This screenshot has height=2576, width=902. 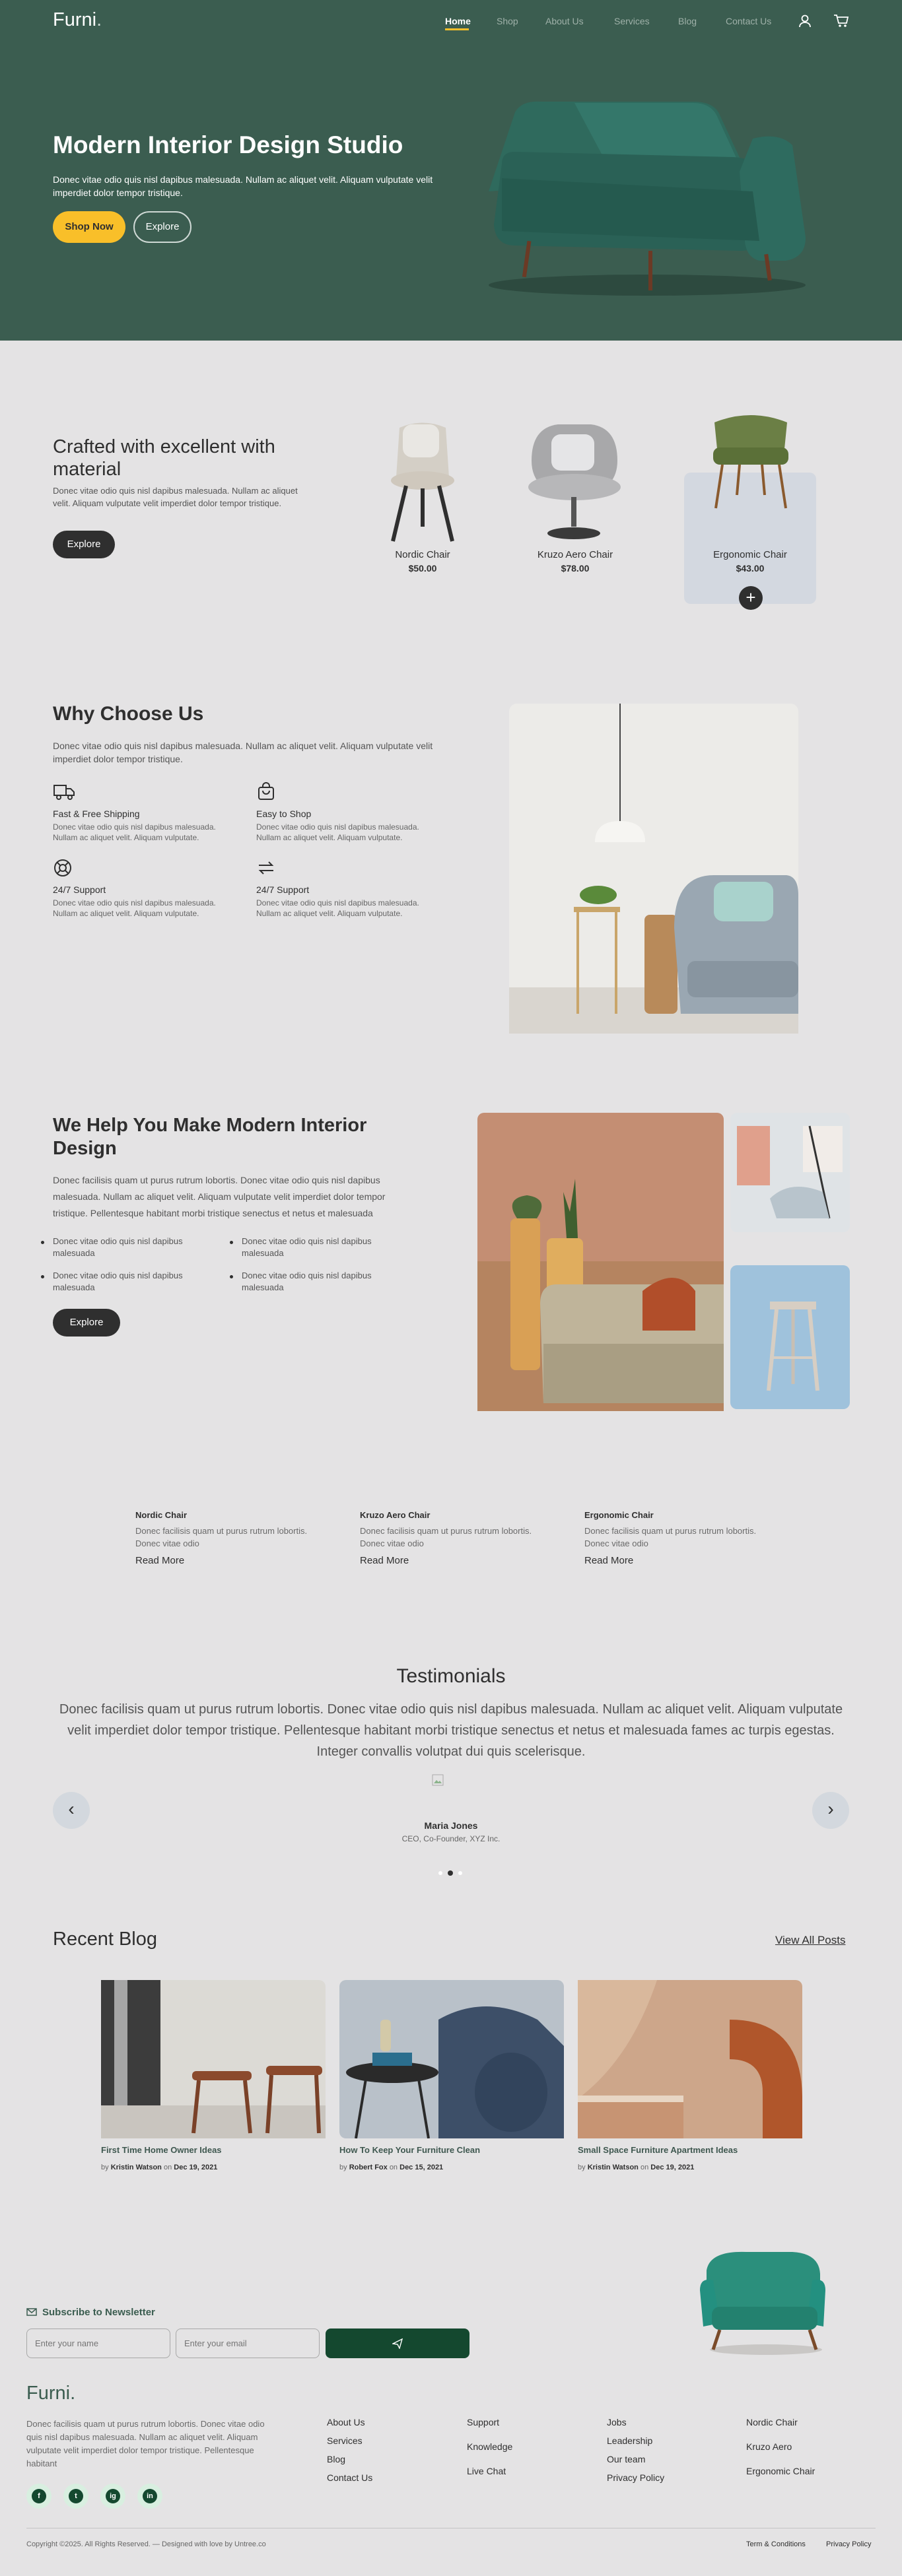 What do you see at coordinates (391, 2167) in the screenshot?
I see `blog-post-meta: by Robert Fox on Dec 15, 2021` at bounding box center [391, 2167].